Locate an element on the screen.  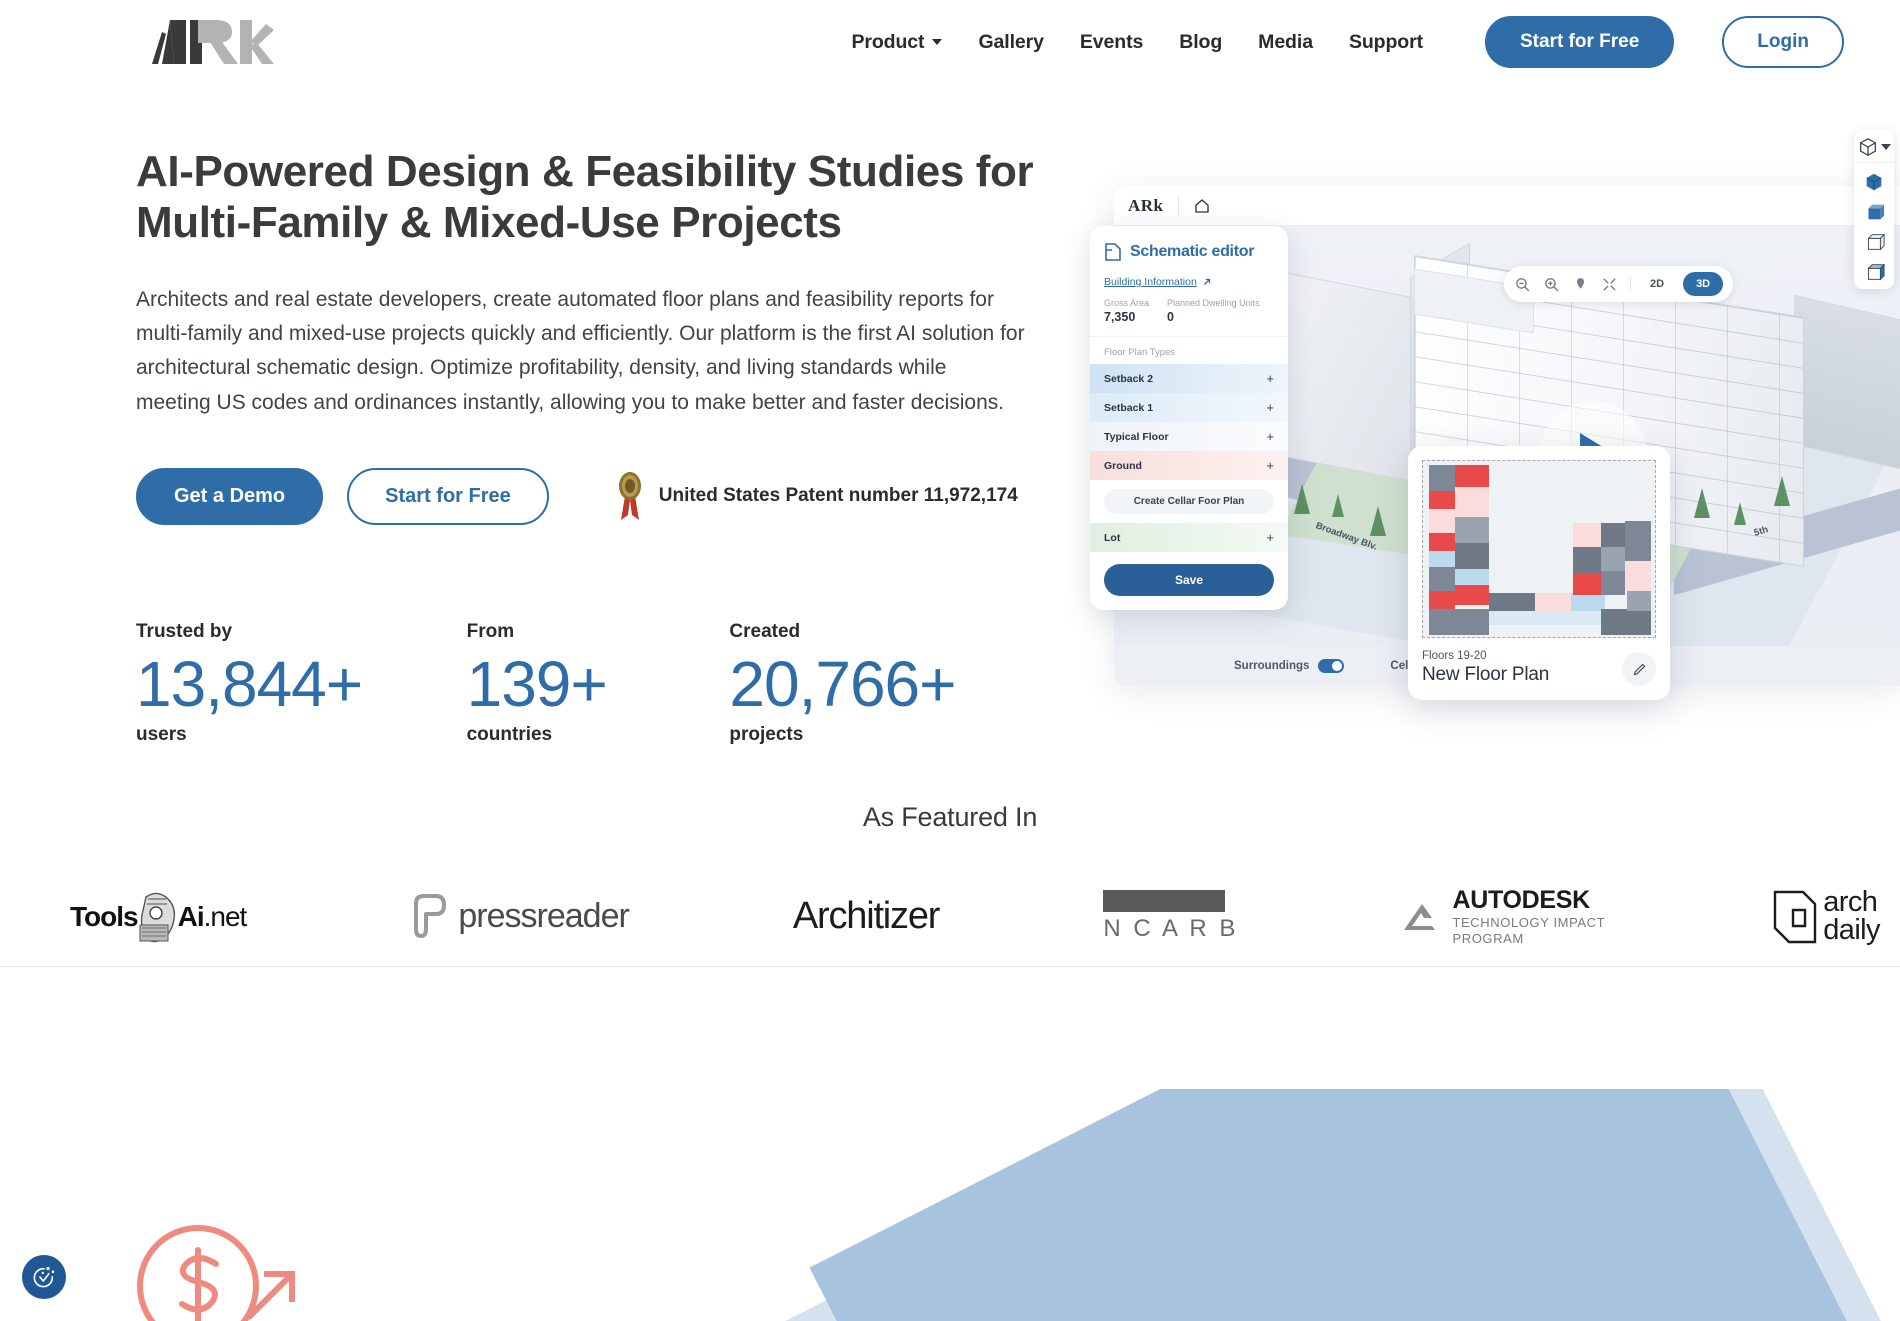
pricing-illustration is located at coordinates (220, 1262).